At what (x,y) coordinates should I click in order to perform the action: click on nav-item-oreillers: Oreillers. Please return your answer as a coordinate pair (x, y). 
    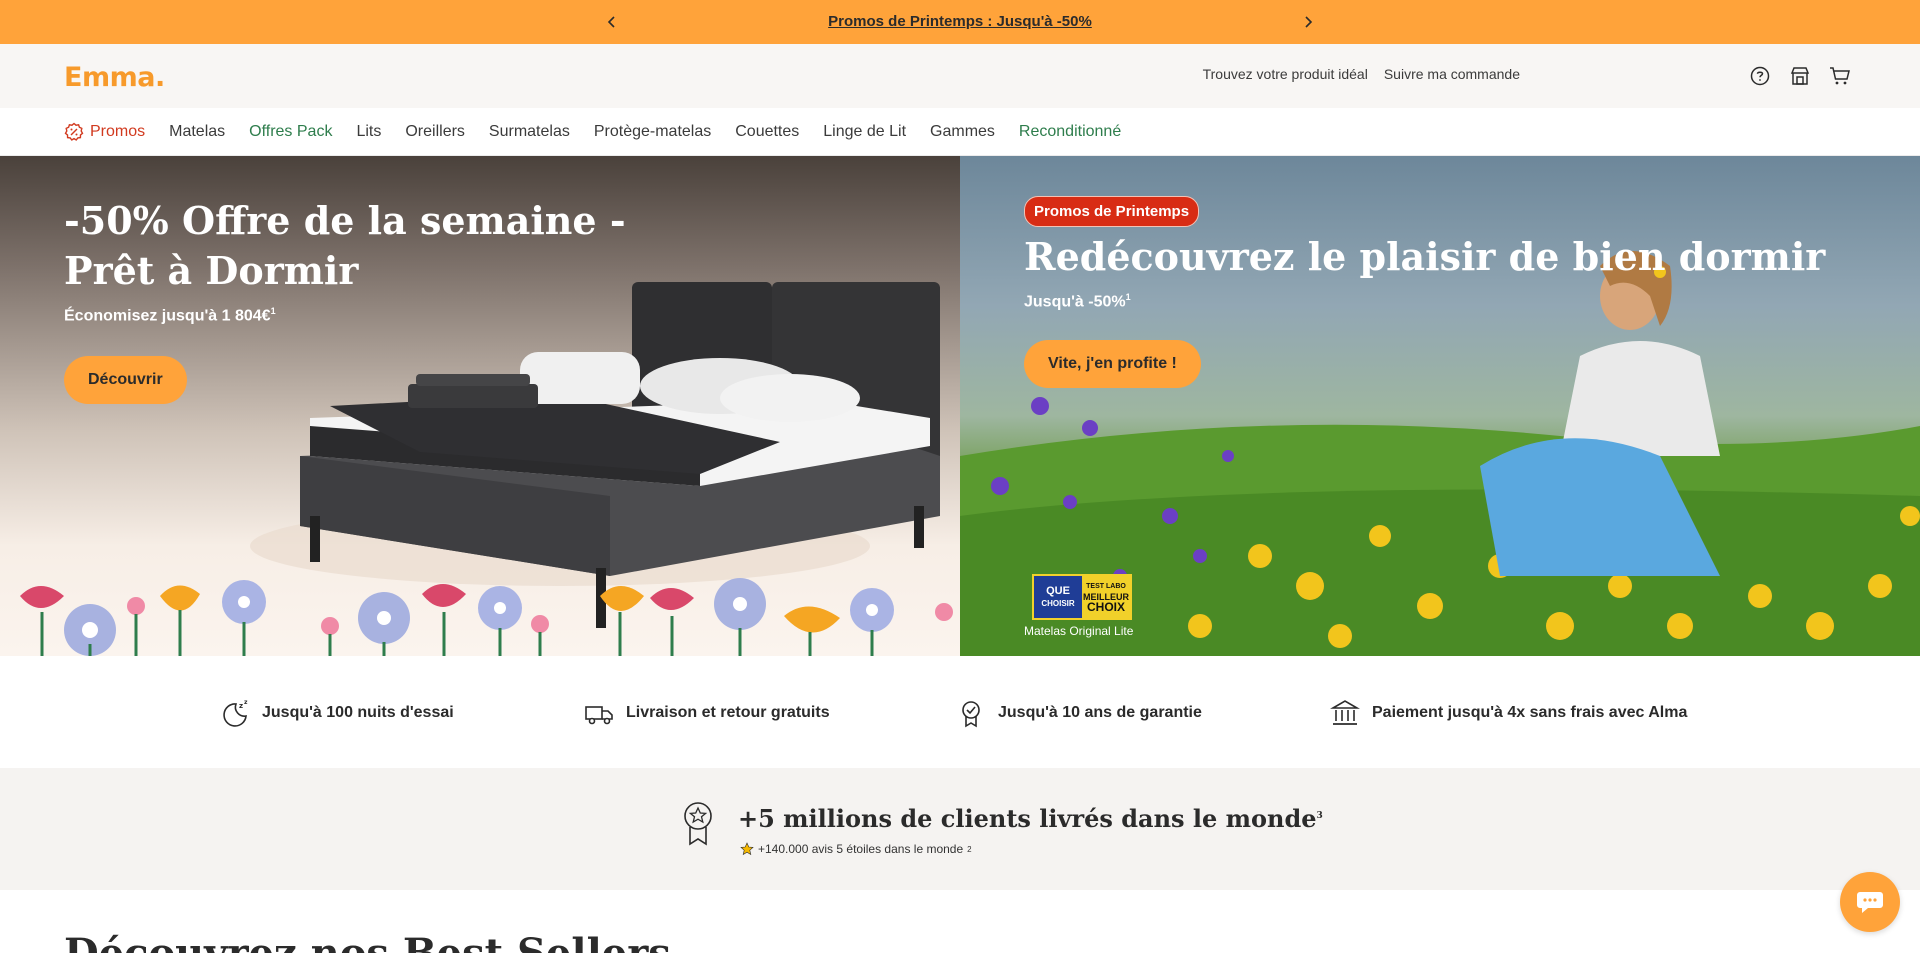
    Looking at the image, I should click on (435, 132).